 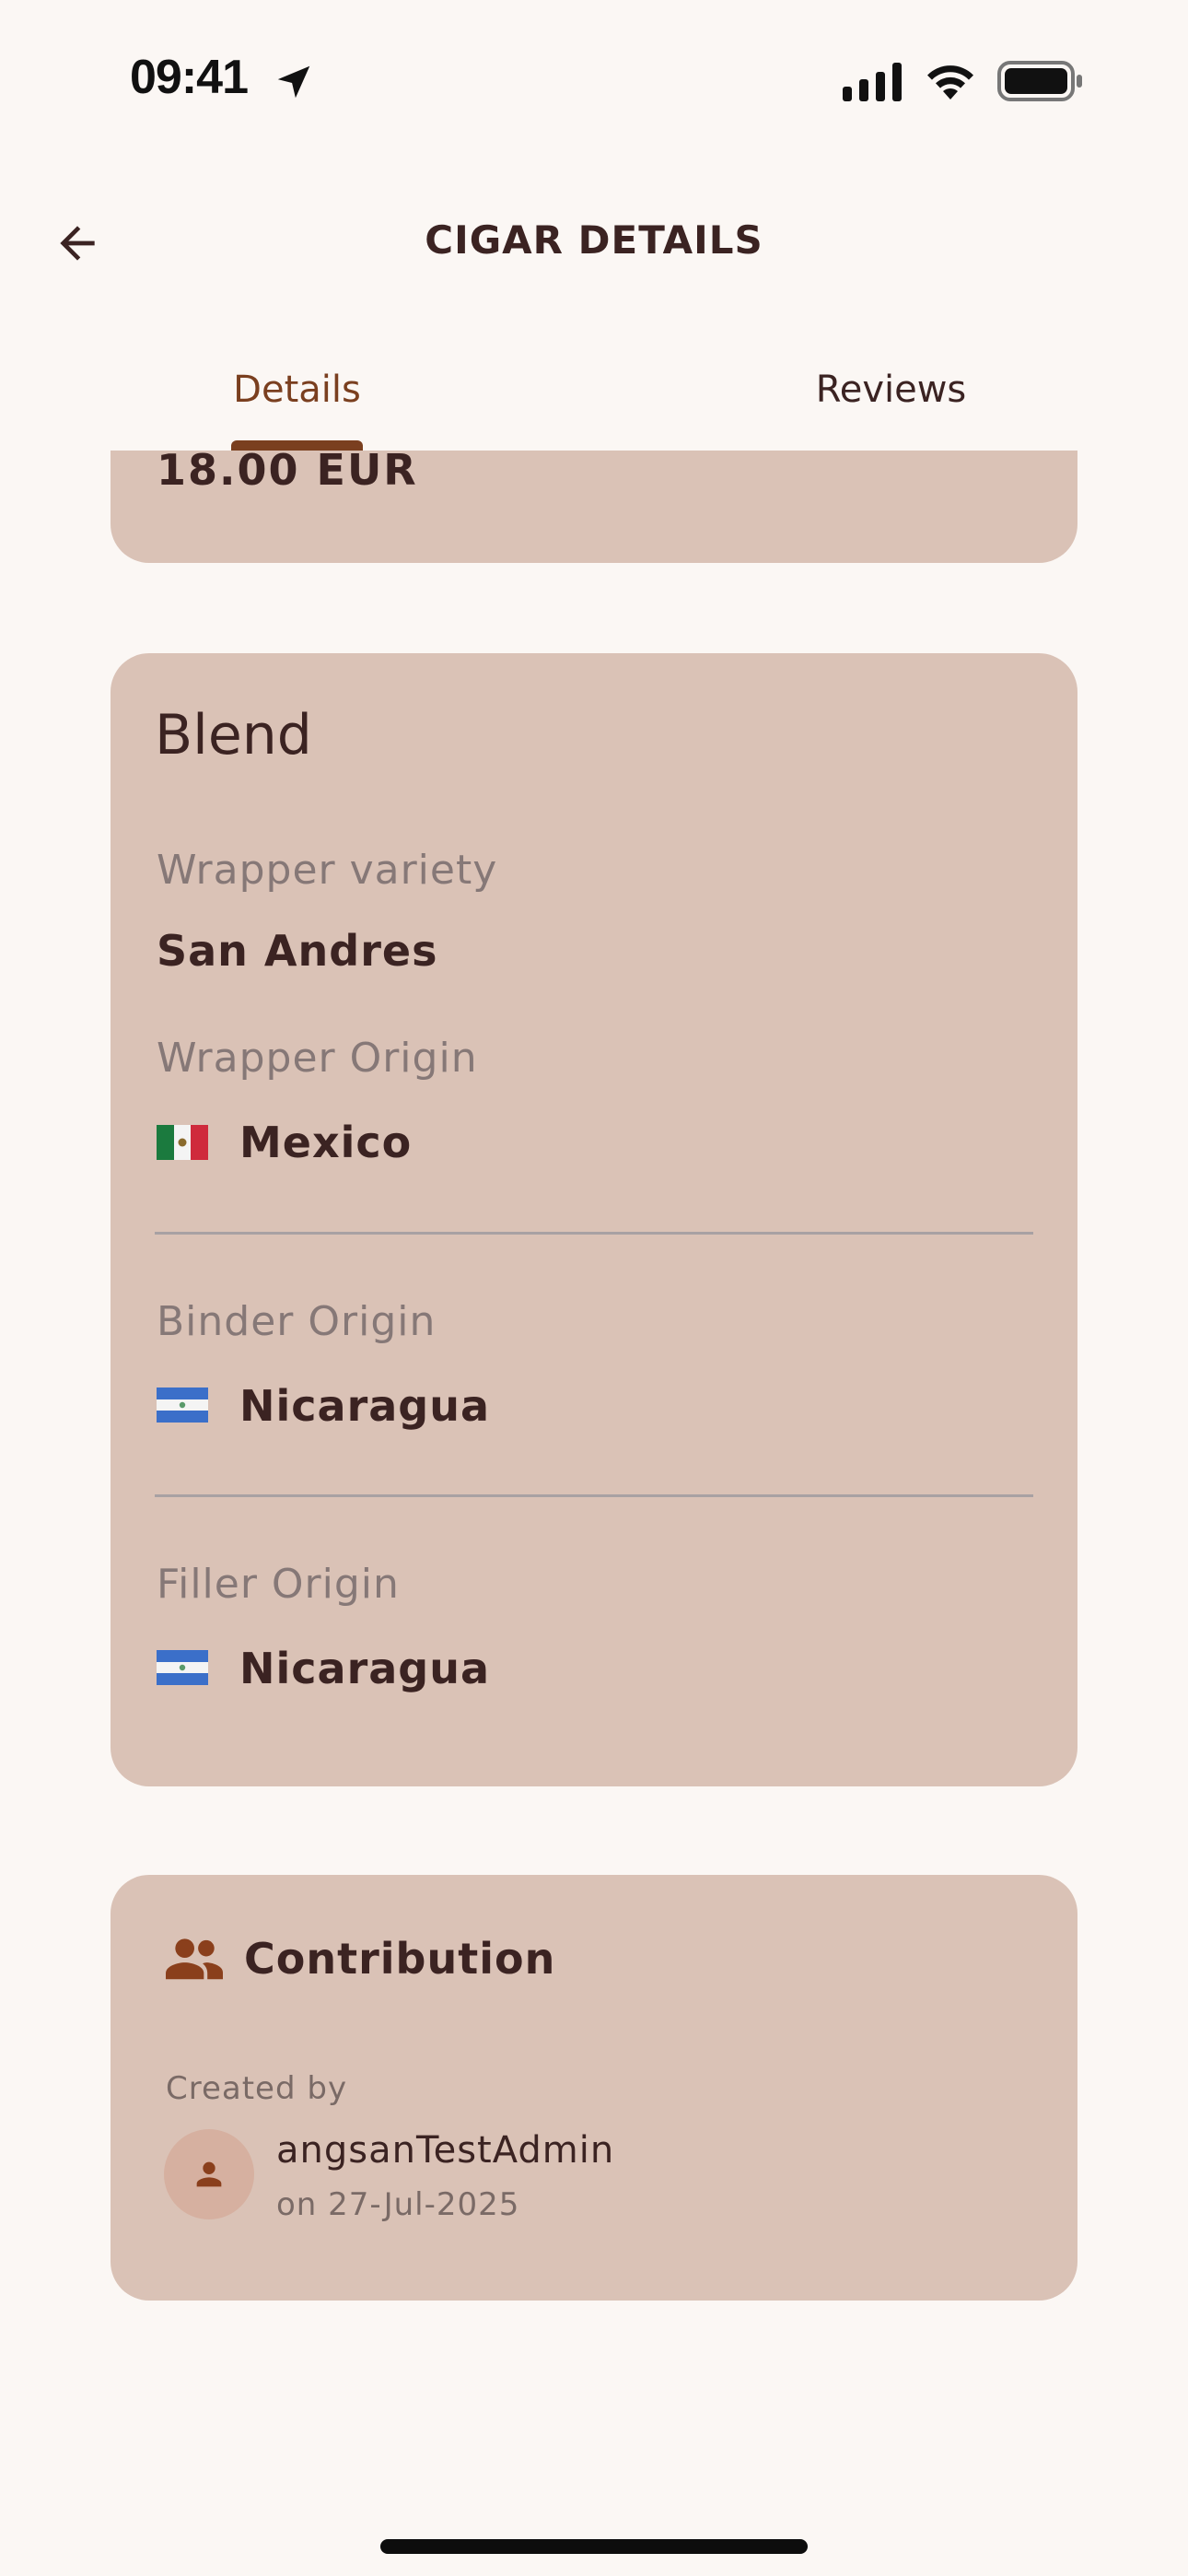 What do you see at coordinates (365, 1406) in the screenshot?
I see `binder-origin-value: Nicaragua` at bounding box center [365, 1406].